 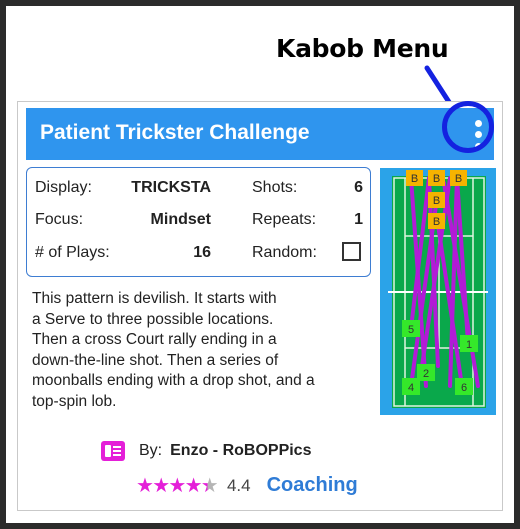 What do you see at coordinates (202, 252) in the screenshot?
I see `plays-value: 16` at bounding box center [202, 252].